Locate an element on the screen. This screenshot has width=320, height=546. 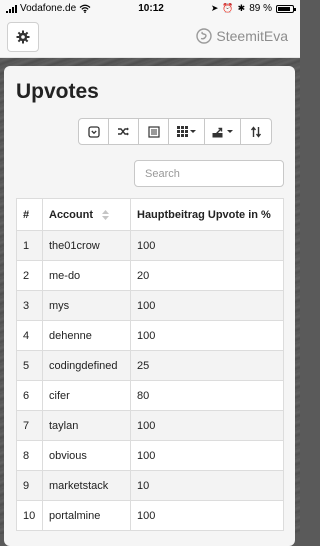
column-header-upvote: Hauptbeitrag Upvote in % is located at coordinates (207, 214).